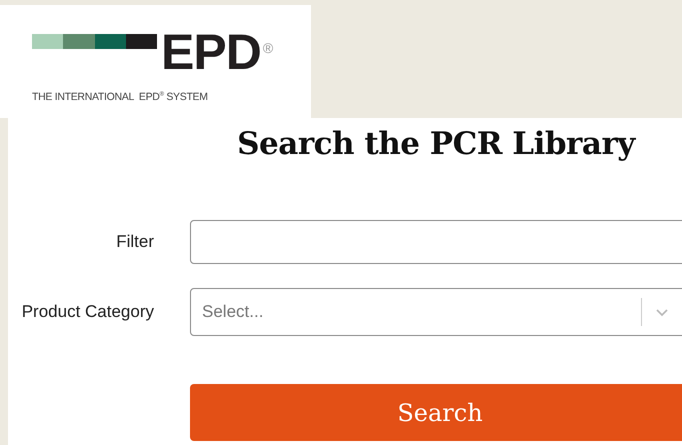 This screenshot has height=445, width=682. Describe the element at coordinates (662, 312) in the screenshot. I see `chevron-down-icon` at that location.